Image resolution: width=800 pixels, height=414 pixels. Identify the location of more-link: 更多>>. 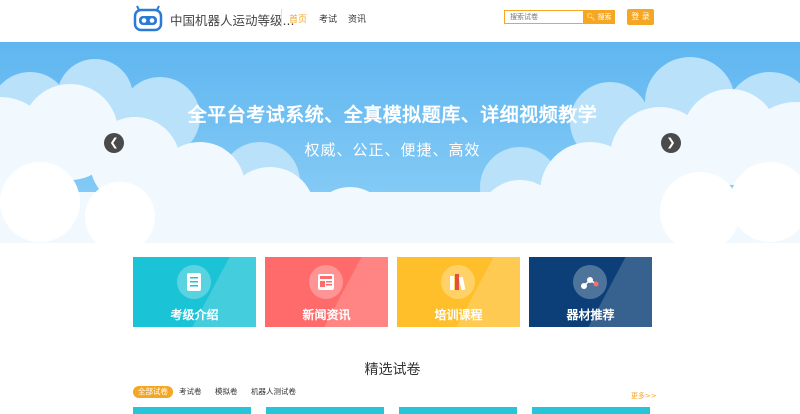
(644, 396).